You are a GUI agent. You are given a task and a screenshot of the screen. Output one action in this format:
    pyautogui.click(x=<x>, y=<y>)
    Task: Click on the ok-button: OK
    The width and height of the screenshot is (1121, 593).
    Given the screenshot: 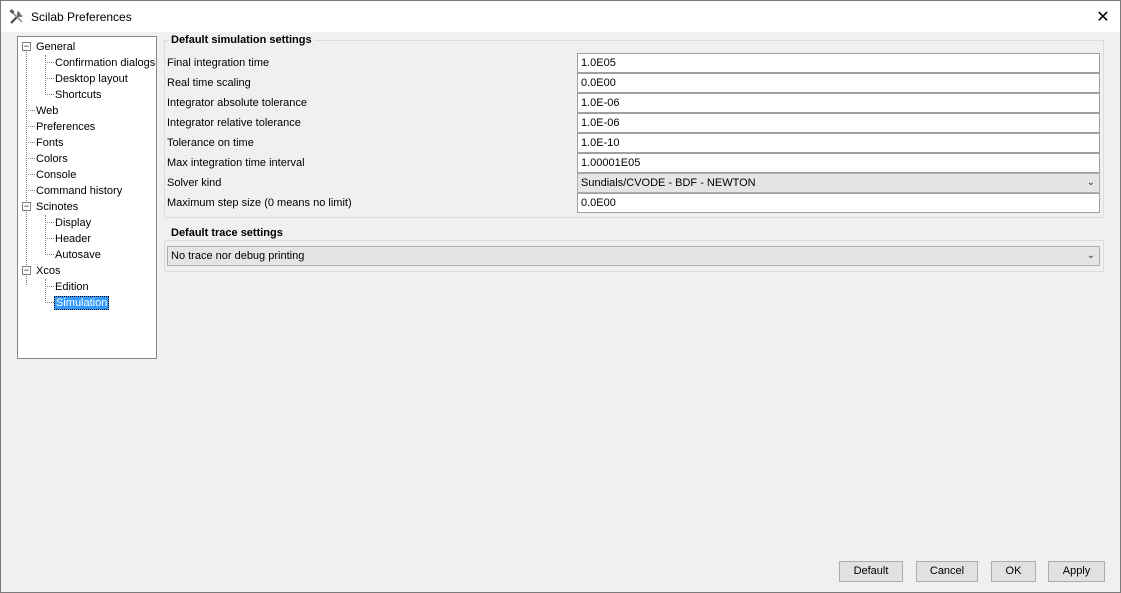 What is the action you would take?
    pyautogui.click(x=1013, y=571)
    